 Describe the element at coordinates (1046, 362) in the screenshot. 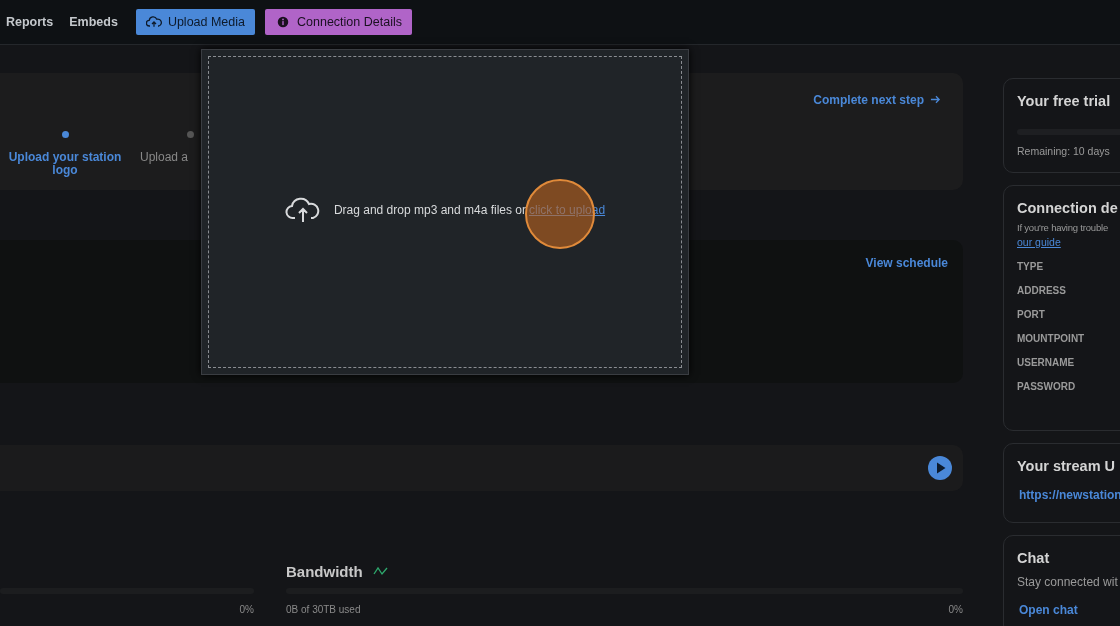

I see `field-label: USERNAME` at that location.